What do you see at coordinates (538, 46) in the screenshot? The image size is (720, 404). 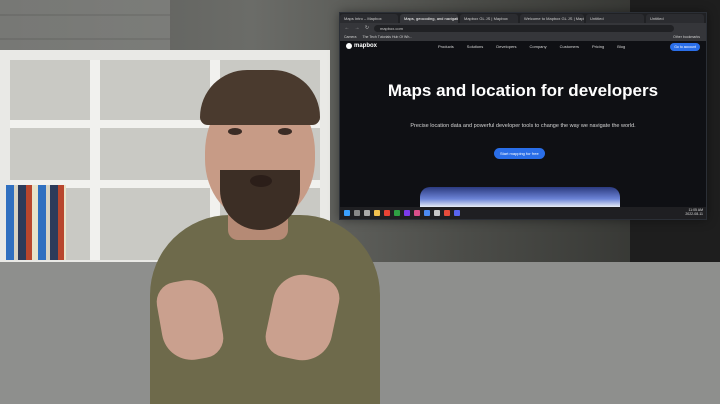 I see `menu-company: Company` at bounding box center [538, 46].